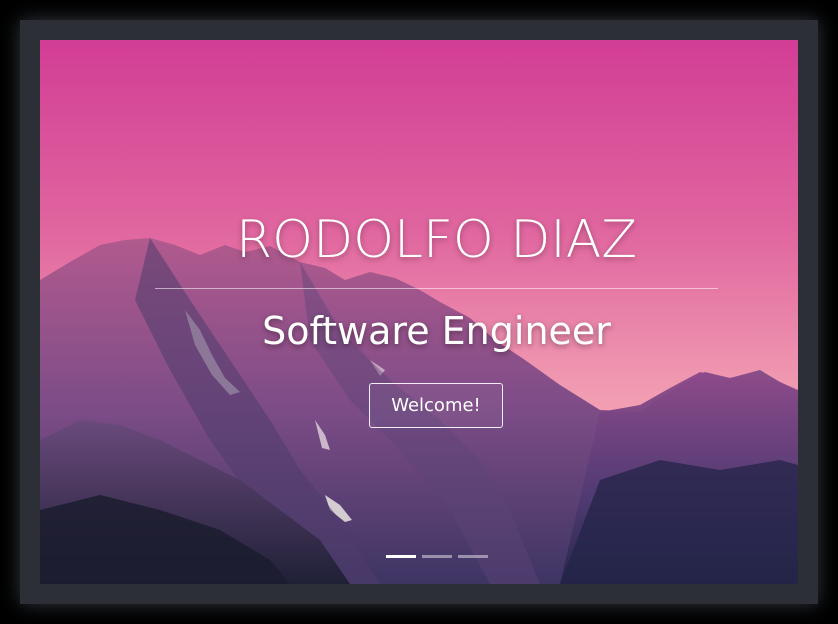  Describe the element at coordinates (436, 331) in the screenshot. I see `hero-job-title: Software Engineer` at that location.